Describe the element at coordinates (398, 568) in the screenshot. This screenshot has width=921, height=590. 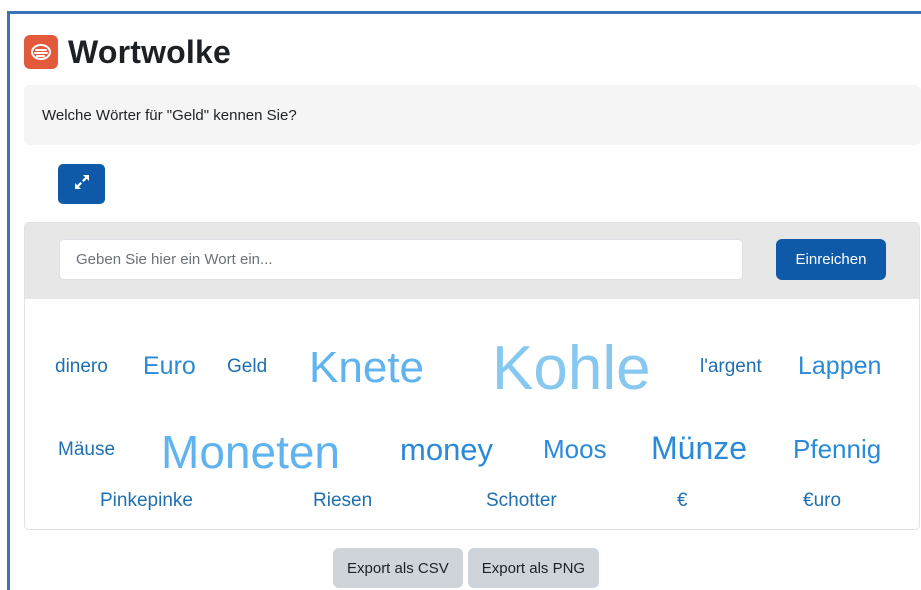
I see `export-csv-button: Export als CSV` at that location.